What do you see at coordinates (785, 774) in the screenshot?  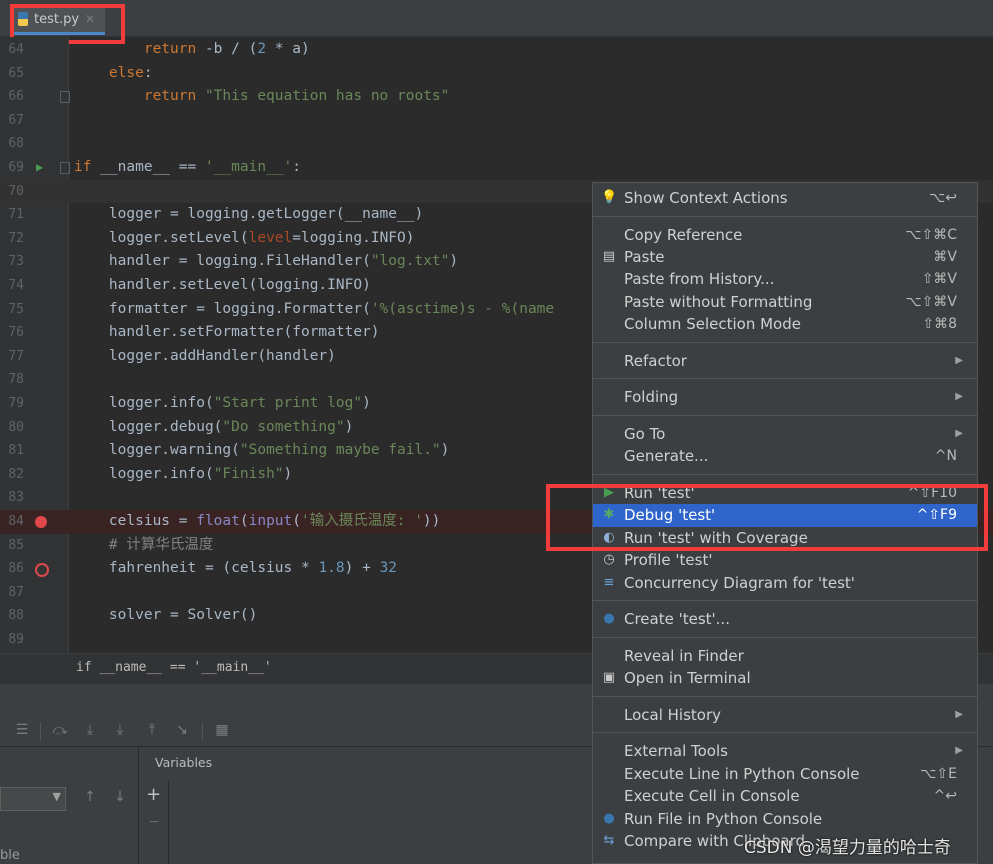 I see `menu-item-execute-line-in-python-console: Execute Line in Python Console ⌥⇧E` at bounding box center [785, 774].